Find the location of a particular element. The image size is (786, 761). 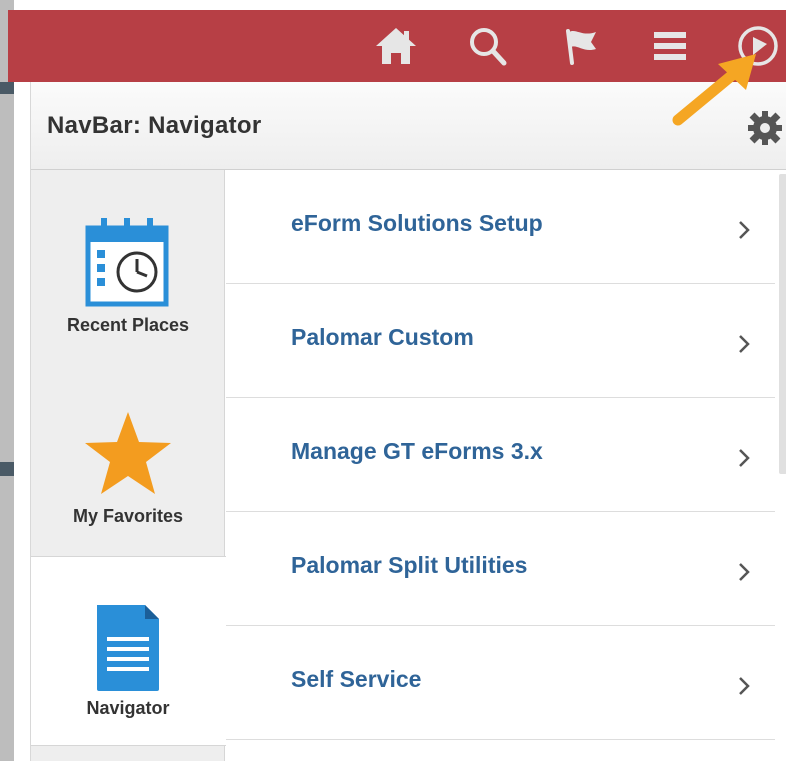

list-item: Palomar Custom is located at coordinates (500, 341).